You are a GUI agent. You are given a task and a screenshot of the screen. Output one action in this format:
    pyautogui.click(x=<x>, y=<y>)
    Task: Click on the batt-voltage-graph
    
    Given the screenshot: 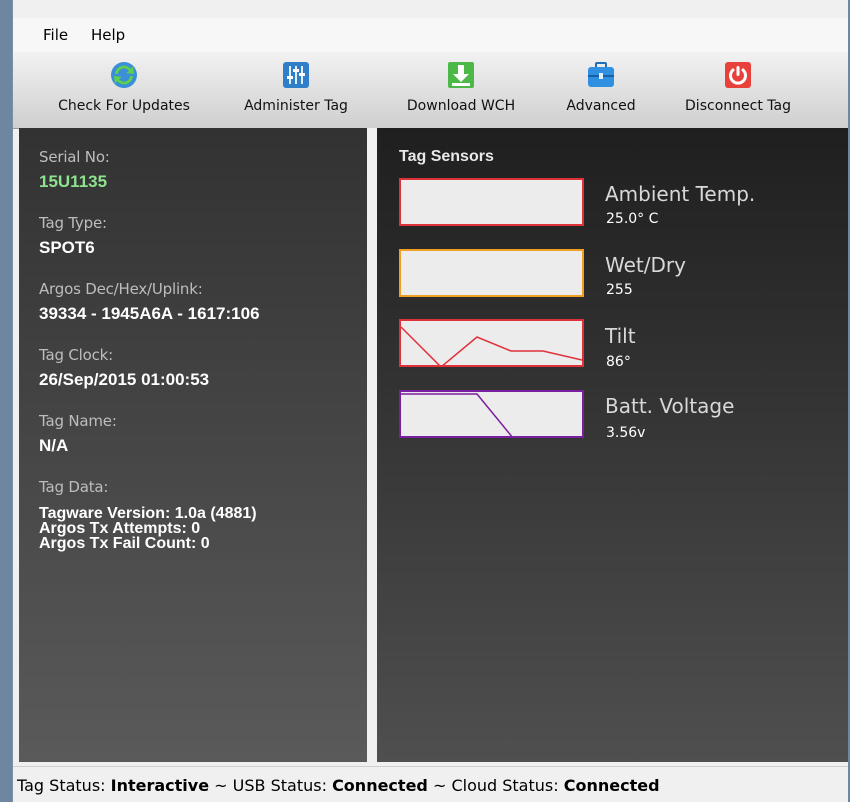 What is the action you would take?
    pyautogui.click(x=491, y=414)
    